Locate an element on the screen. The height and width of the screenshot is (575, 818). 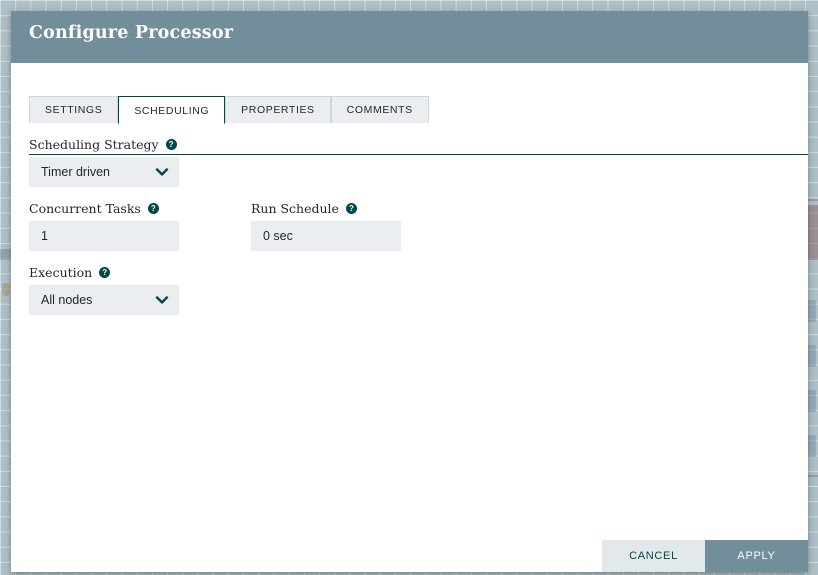
scheduling-strategy-value: Timer driven is located at coordinates (75, 172).